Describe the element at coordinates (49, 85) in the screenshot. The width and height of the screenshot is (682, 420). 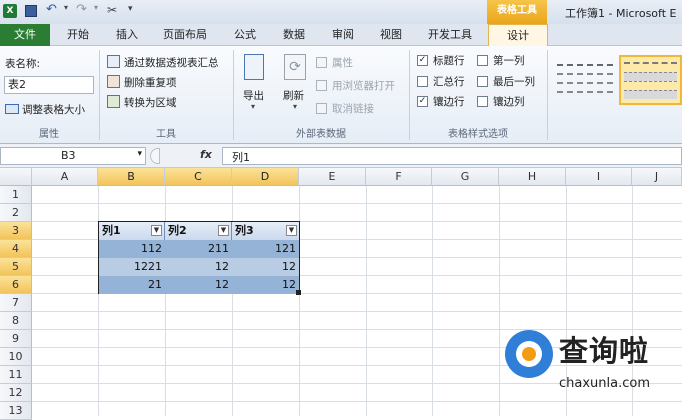
I see `table-name-input: 表2` at that location.